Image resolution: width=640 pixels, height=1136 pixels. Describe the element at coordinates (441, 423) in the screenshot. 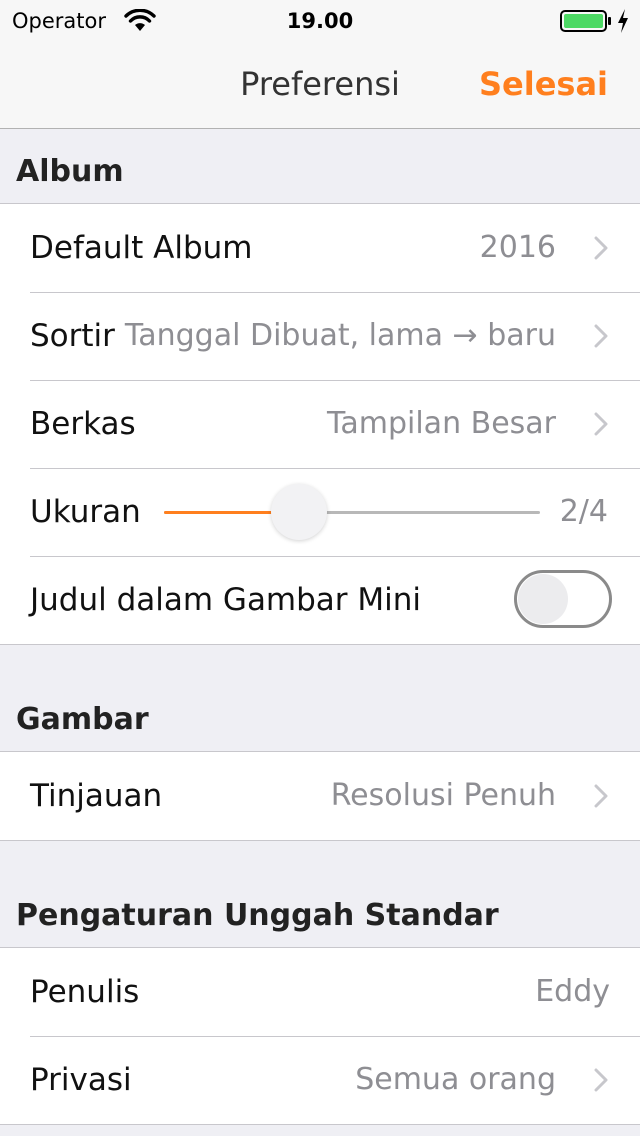

I see `files-value: Tampilan Besar` at that location.